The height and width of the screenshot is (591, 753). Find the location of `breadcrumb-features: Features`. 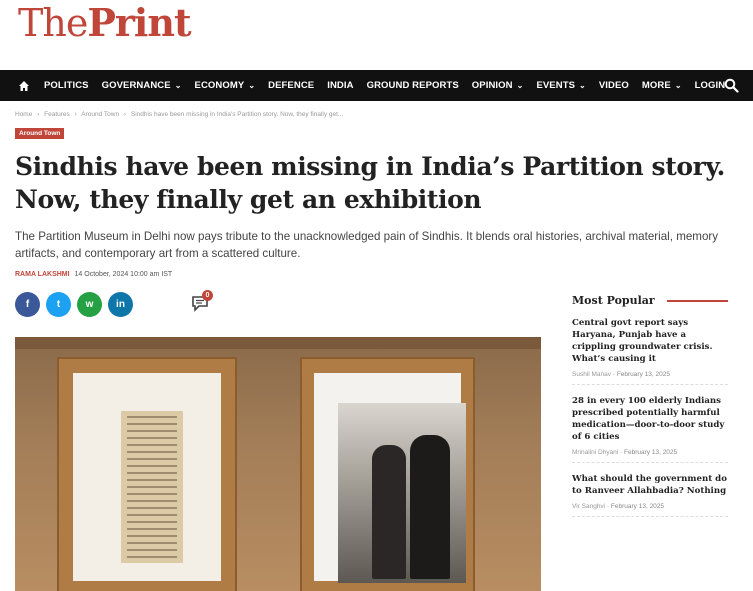

breadcrumb-features: Features is located at coordinates (57, 114).